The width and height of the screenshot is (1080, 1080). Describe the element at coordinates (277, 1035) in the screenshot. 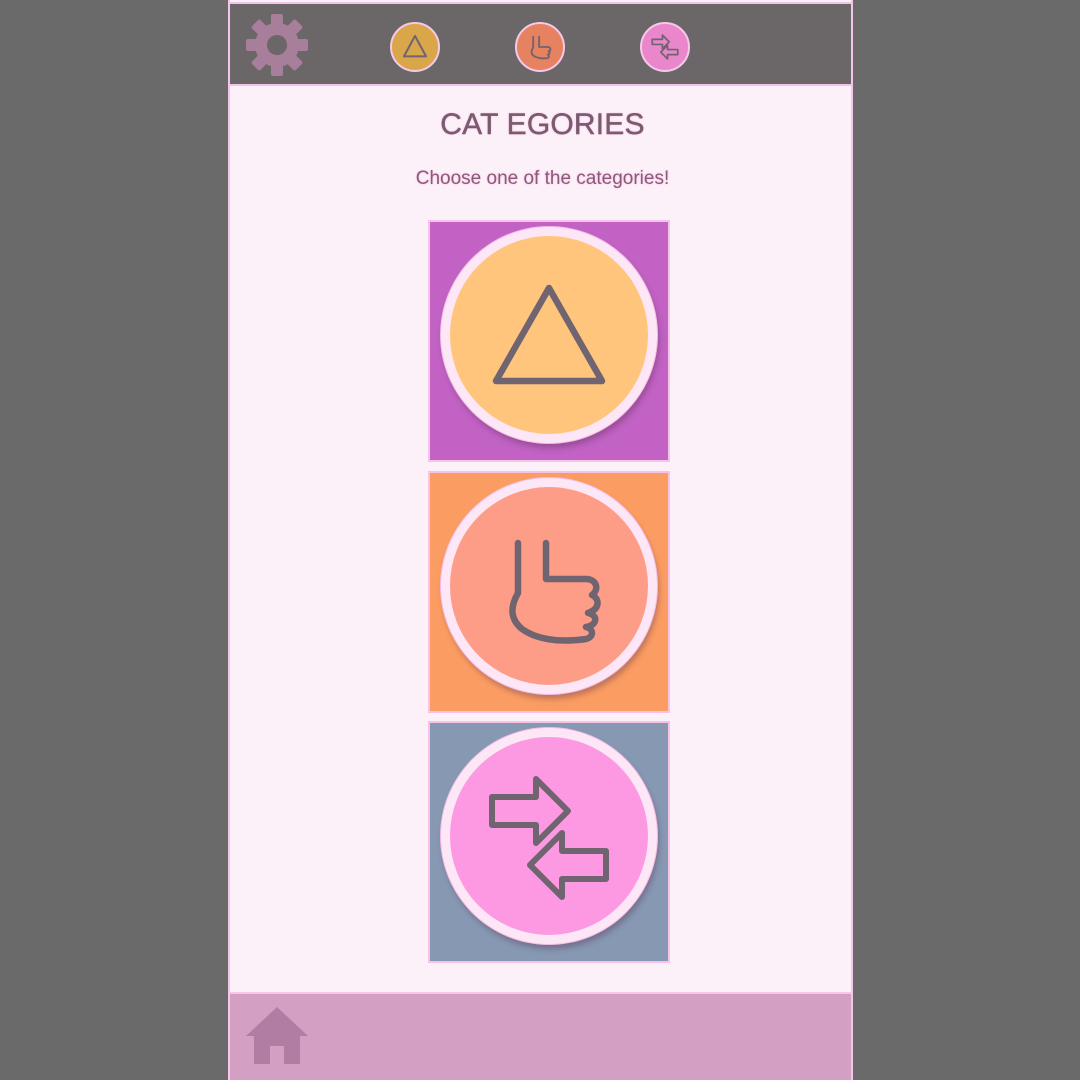

I see `home-icon` at that location.